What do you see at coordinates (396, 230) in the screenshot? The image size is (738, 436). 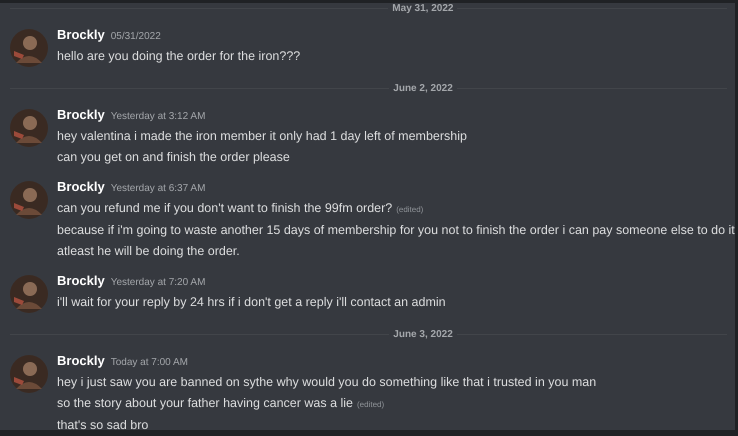 I see `message-text: because if i'm going to waste another 15 days of membership for you not to finish the order i can pay someone else to do it` at bounding box center [396, 230].